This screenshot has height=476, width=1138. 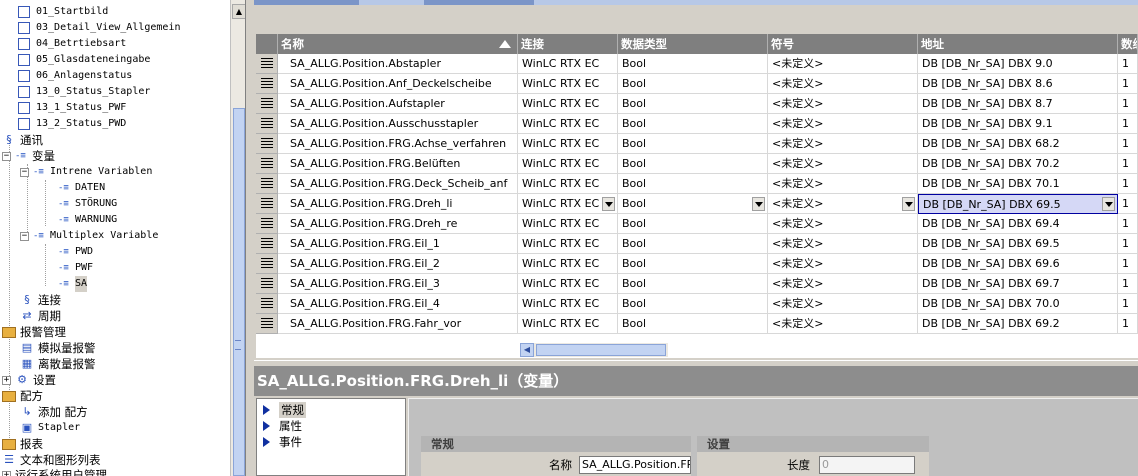 What do you see at coordinates (22, 444) in the screenshot?
I see `tree-item-reports: 报表` at bounding box center [22, 444].